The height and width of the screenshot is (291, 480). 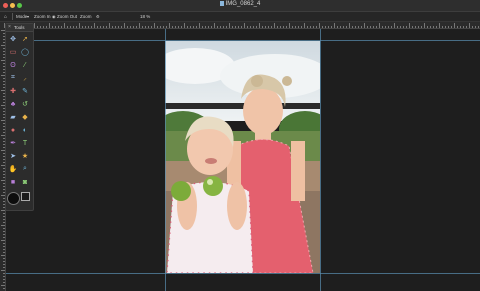 What do you see at coordinates (13, 198) in the screenshot?
I see `brush-preview-icon` at bounding box center [13, 198].